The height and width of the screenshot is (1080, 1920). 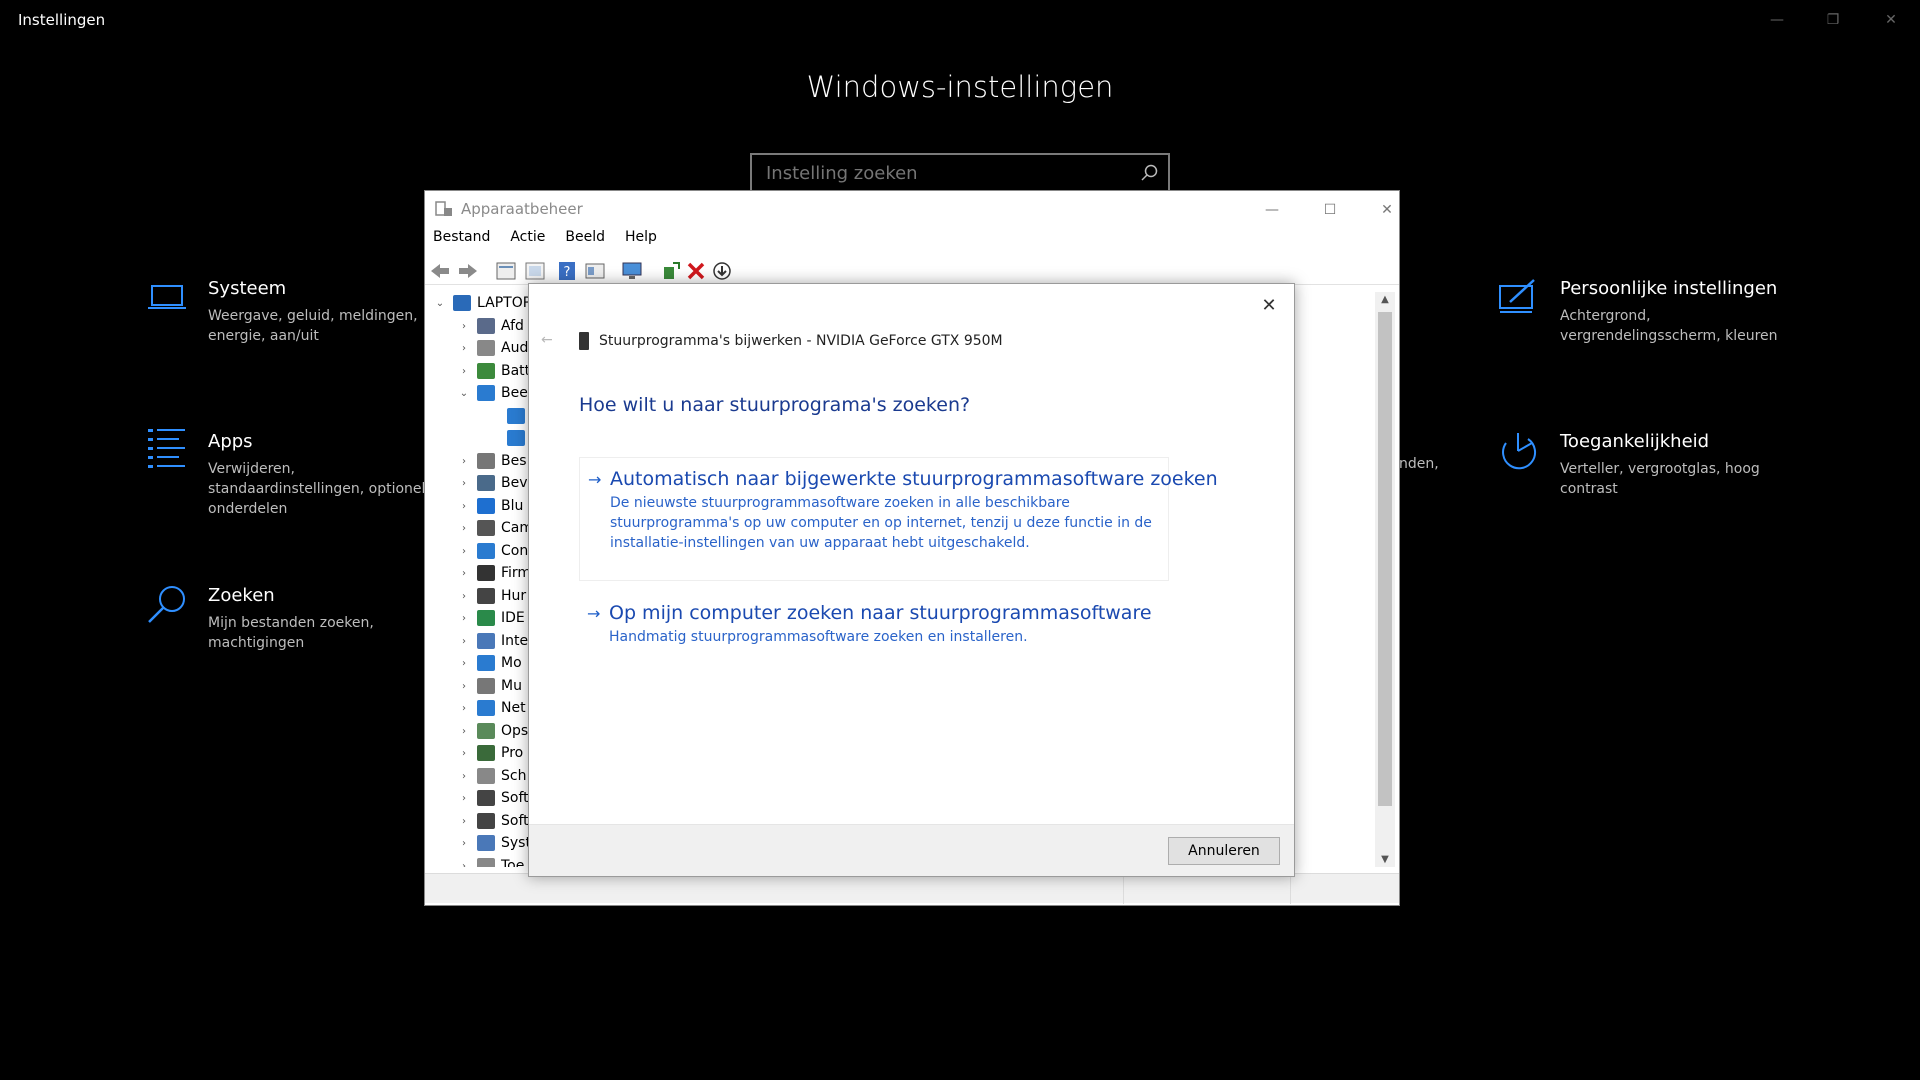 I want to click on tree-item: › Net, so click(x=491, y=708).